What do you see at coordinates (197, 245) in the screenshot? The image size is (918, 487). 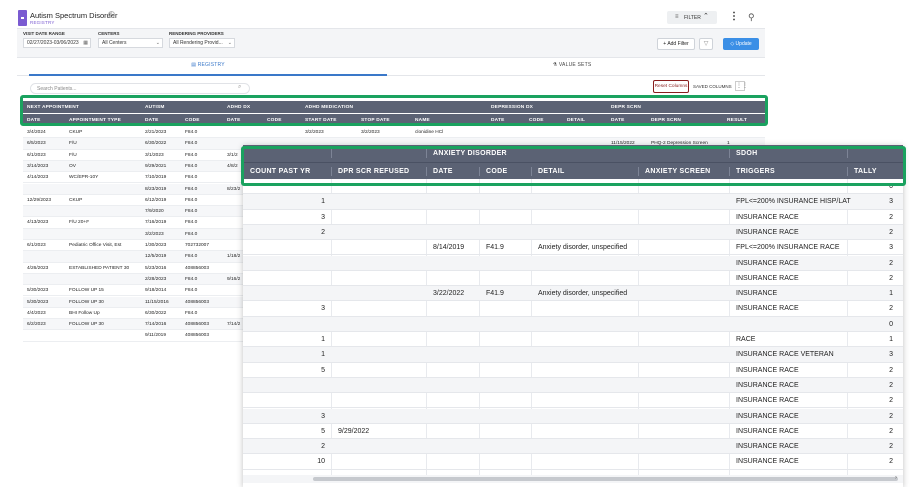 I see `table-cell: 702732007` at bounding box center [197, 245].